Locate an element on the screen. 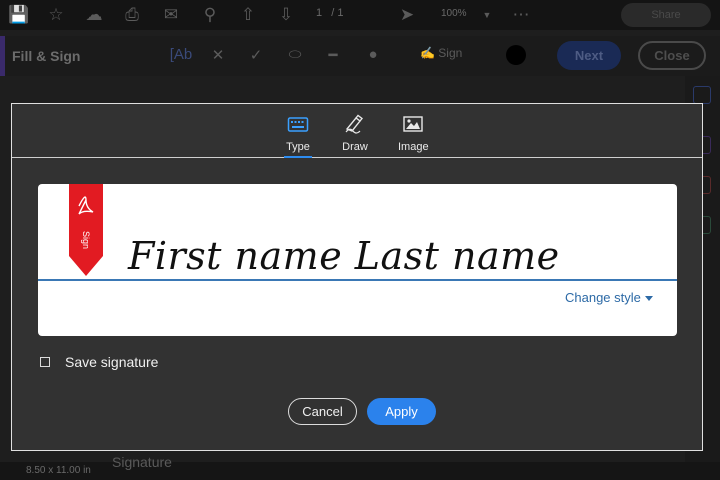  tab-type-label: Type is located at coordinates (298, 147).